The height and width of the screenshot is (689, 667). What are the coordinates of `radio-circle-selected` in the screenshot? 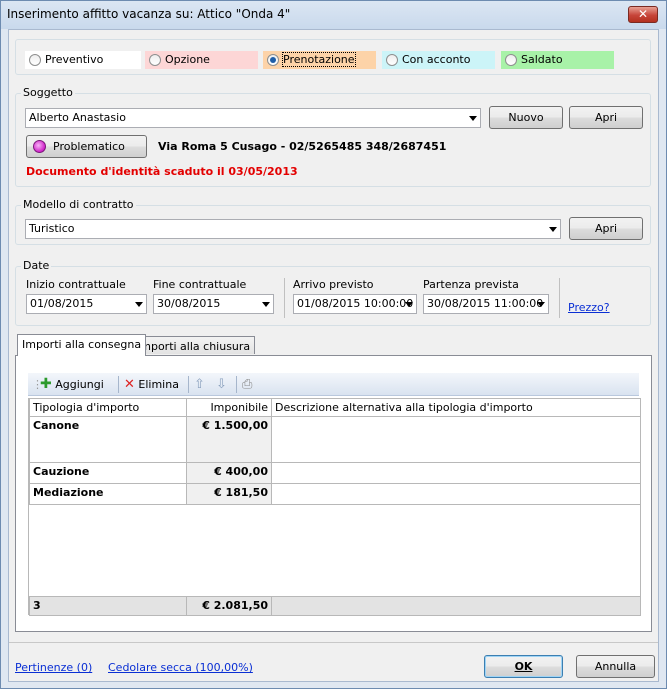 It's located at (273, 60).